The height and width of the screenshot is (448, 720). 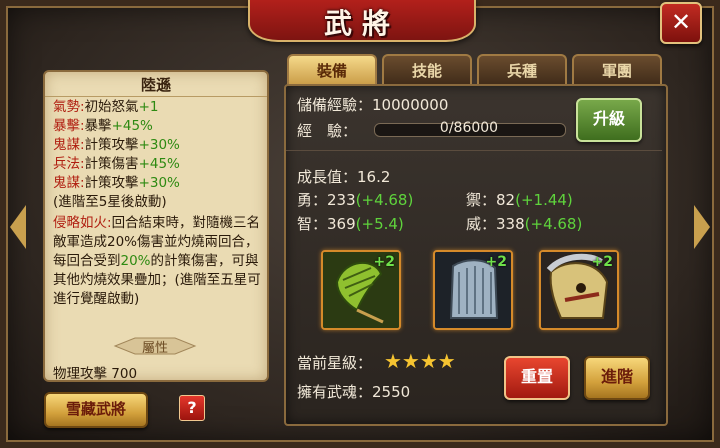 What do you see at coordinates (374, 177) in the screenshot?
I see `growth-value: 16.2` at bounding box center [374, 177].